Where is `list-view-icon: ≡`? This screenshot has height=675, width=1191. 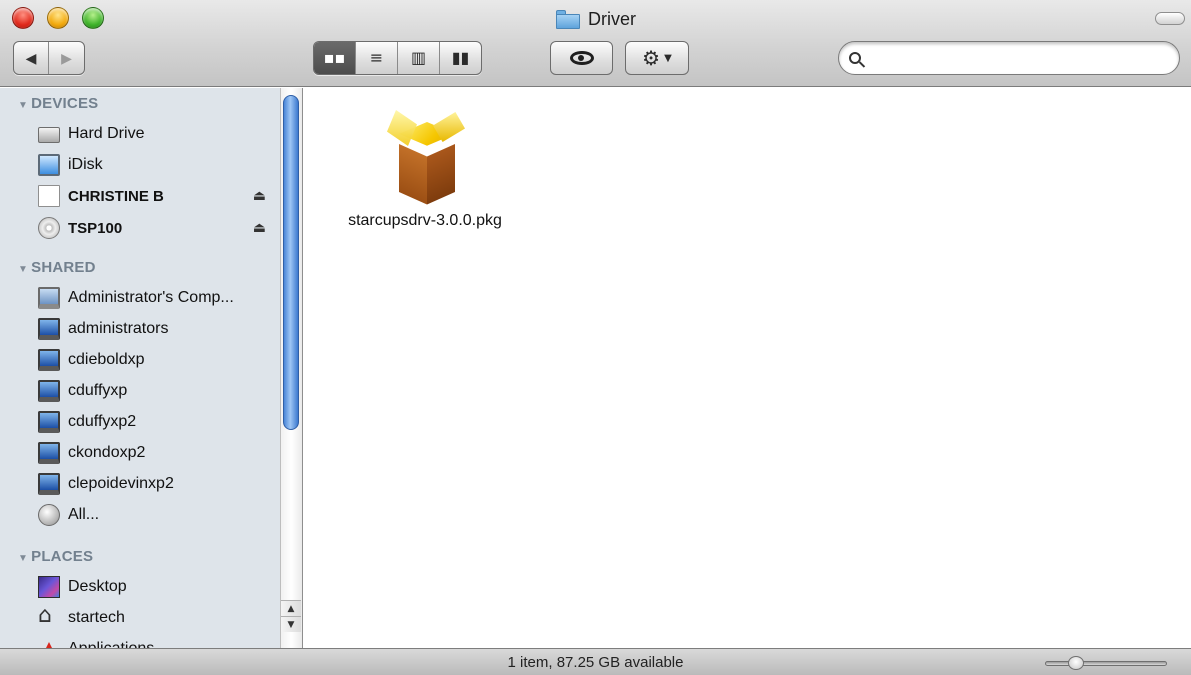 list-view-icon: ≡ is located at coordinates (376, 57).